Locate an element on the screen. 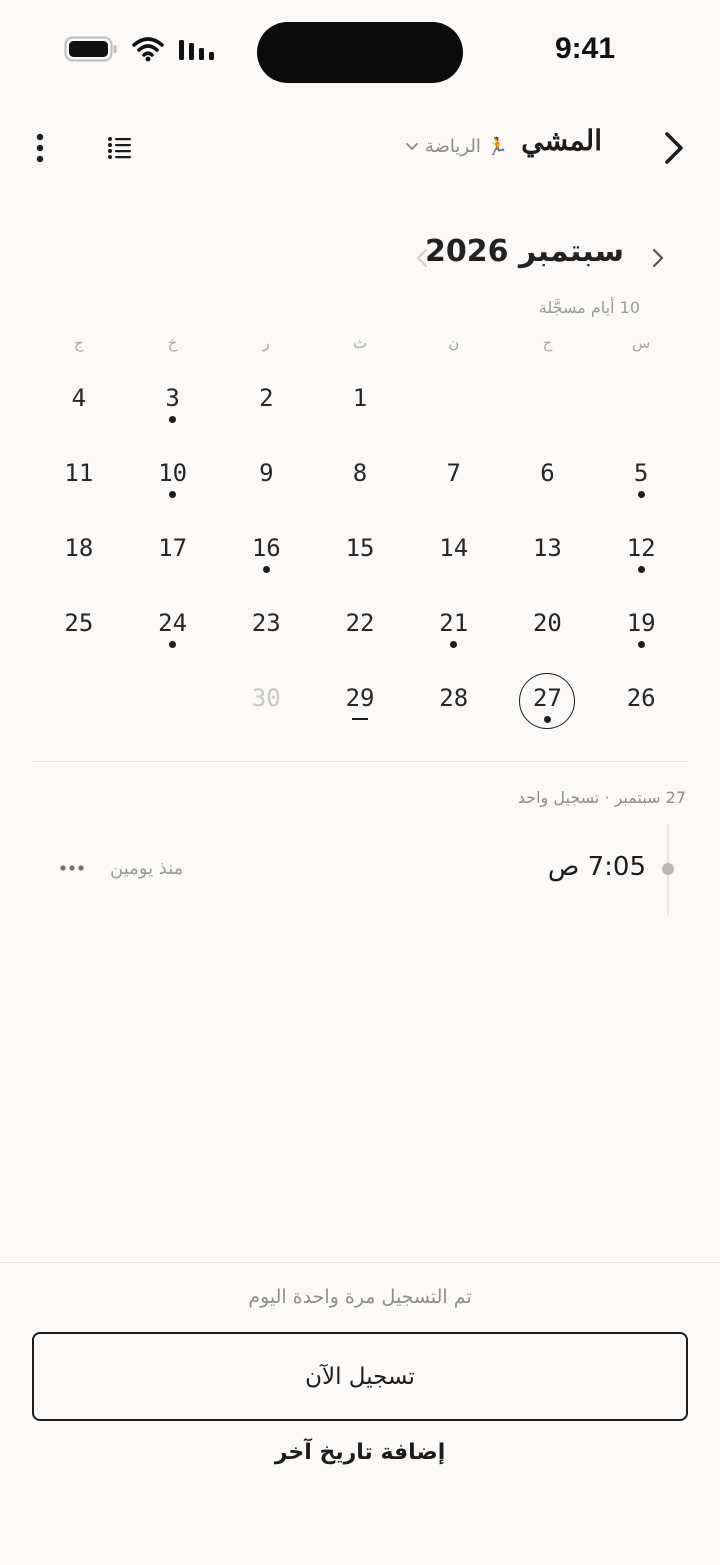 This screenshot has height=1565, width=720. calendar-day-number: 13 is located at coordinates (547, 547).